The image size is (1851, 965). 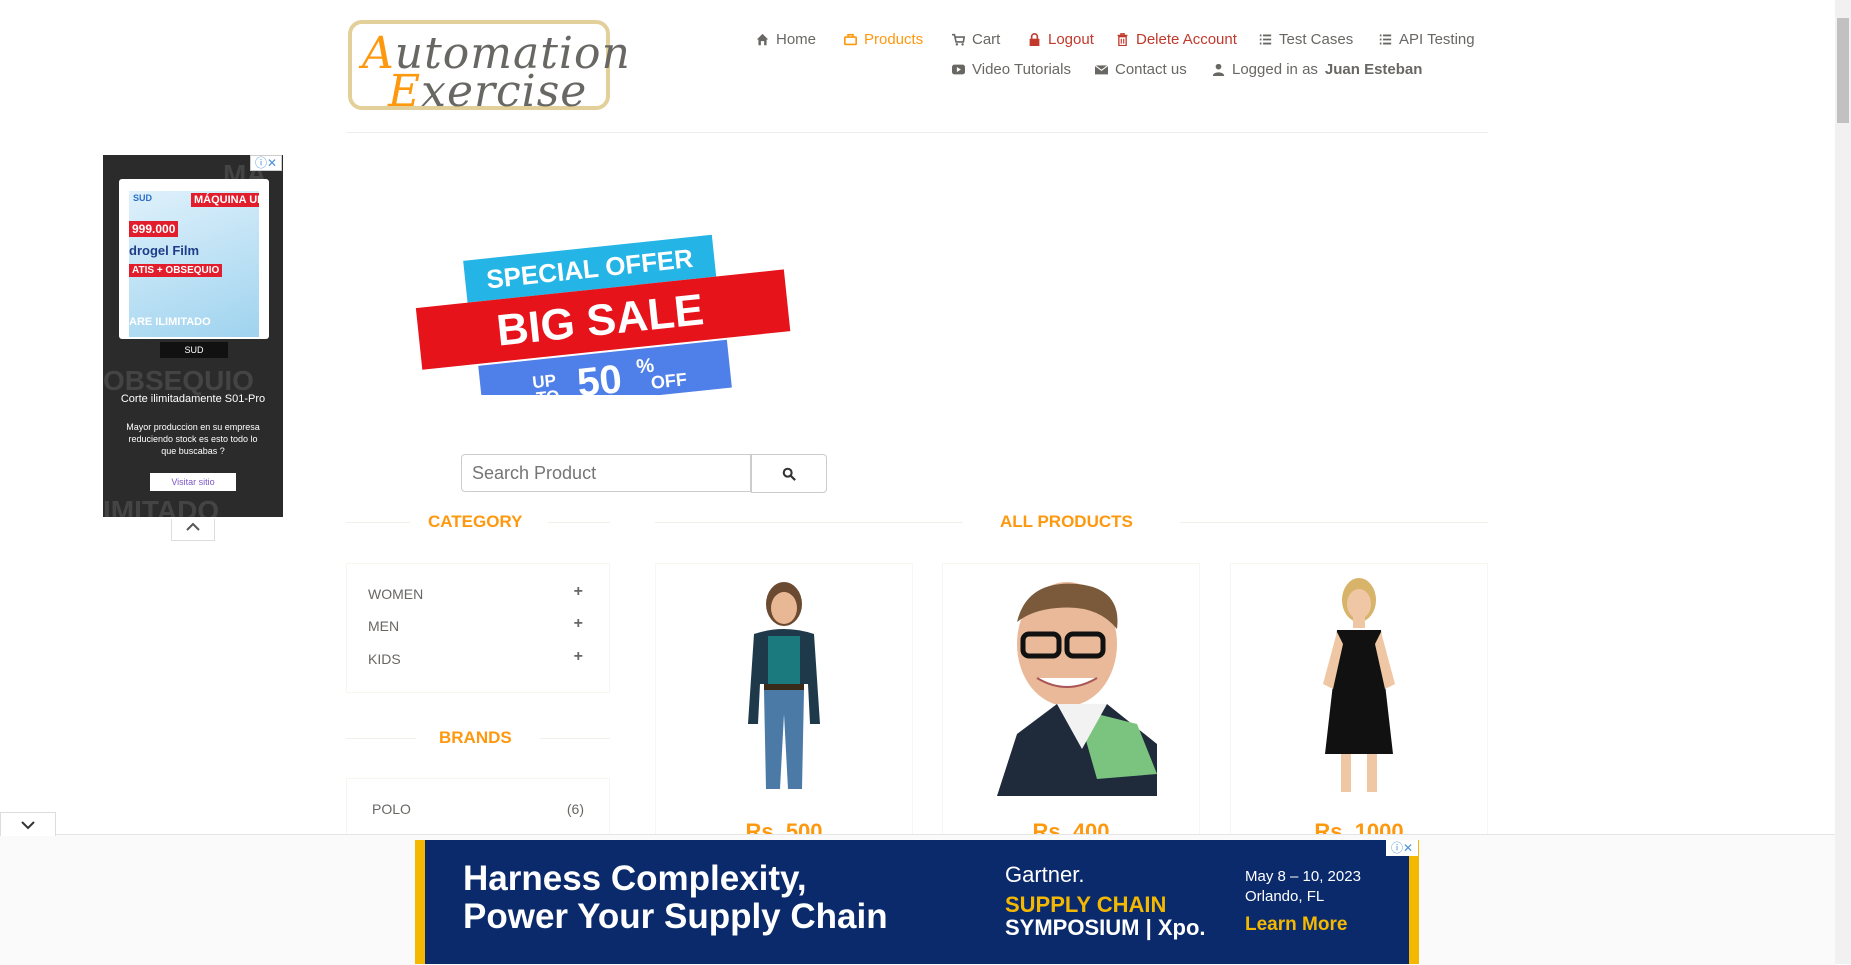 I want to click on learn-more-link: Learn More, so click(x=1296, y=925).